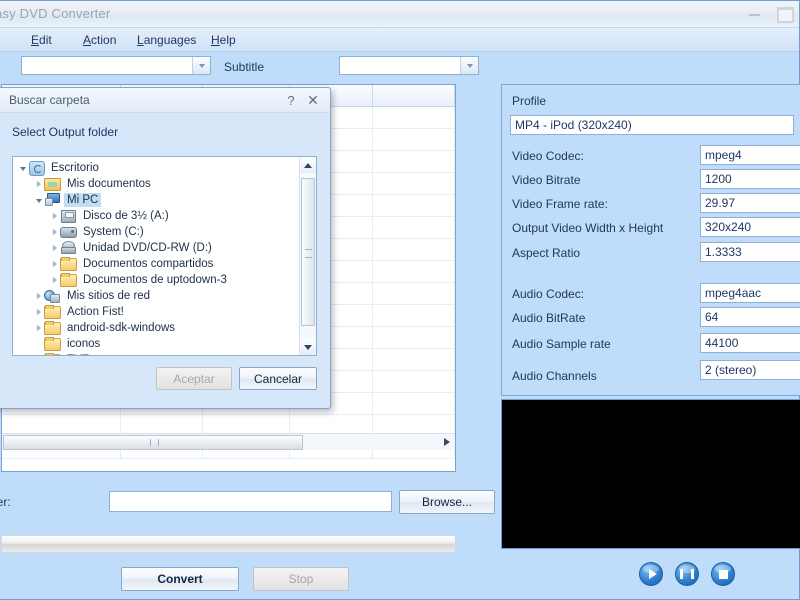 The height and width of the screenshot is (600, 800). I want to click on tree-item: iconos, so click(156, 344).